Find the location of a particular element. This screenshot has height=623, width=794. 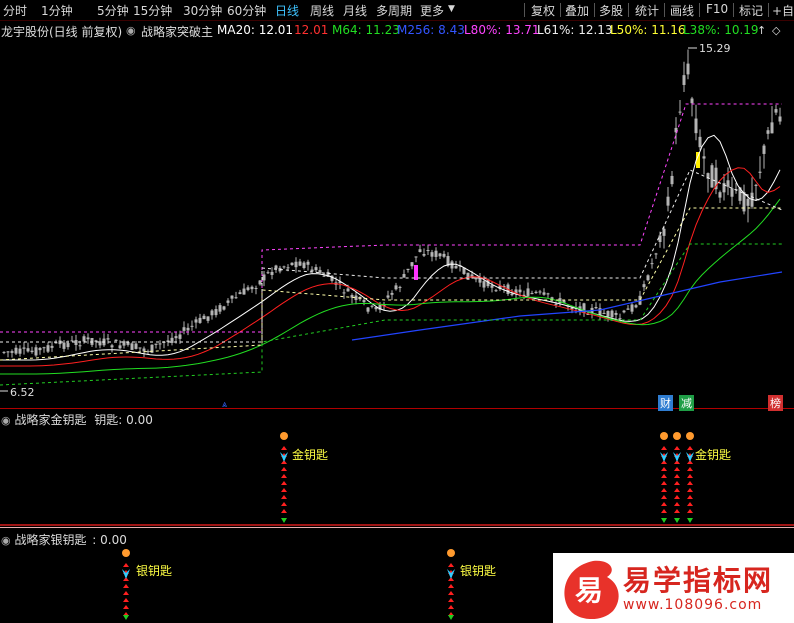

silver-key-signal-coin is located at coordinates (451, 553).